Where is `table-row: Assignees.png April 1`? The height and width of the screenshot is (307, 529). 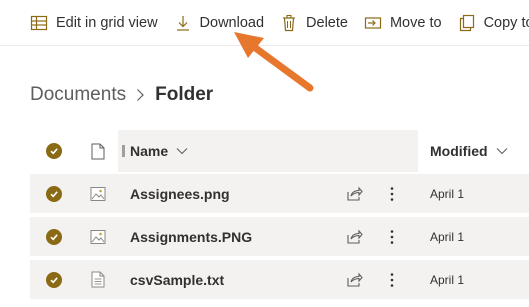
table-row: Assignees.png April 1 is located at coordinates (279, 194).